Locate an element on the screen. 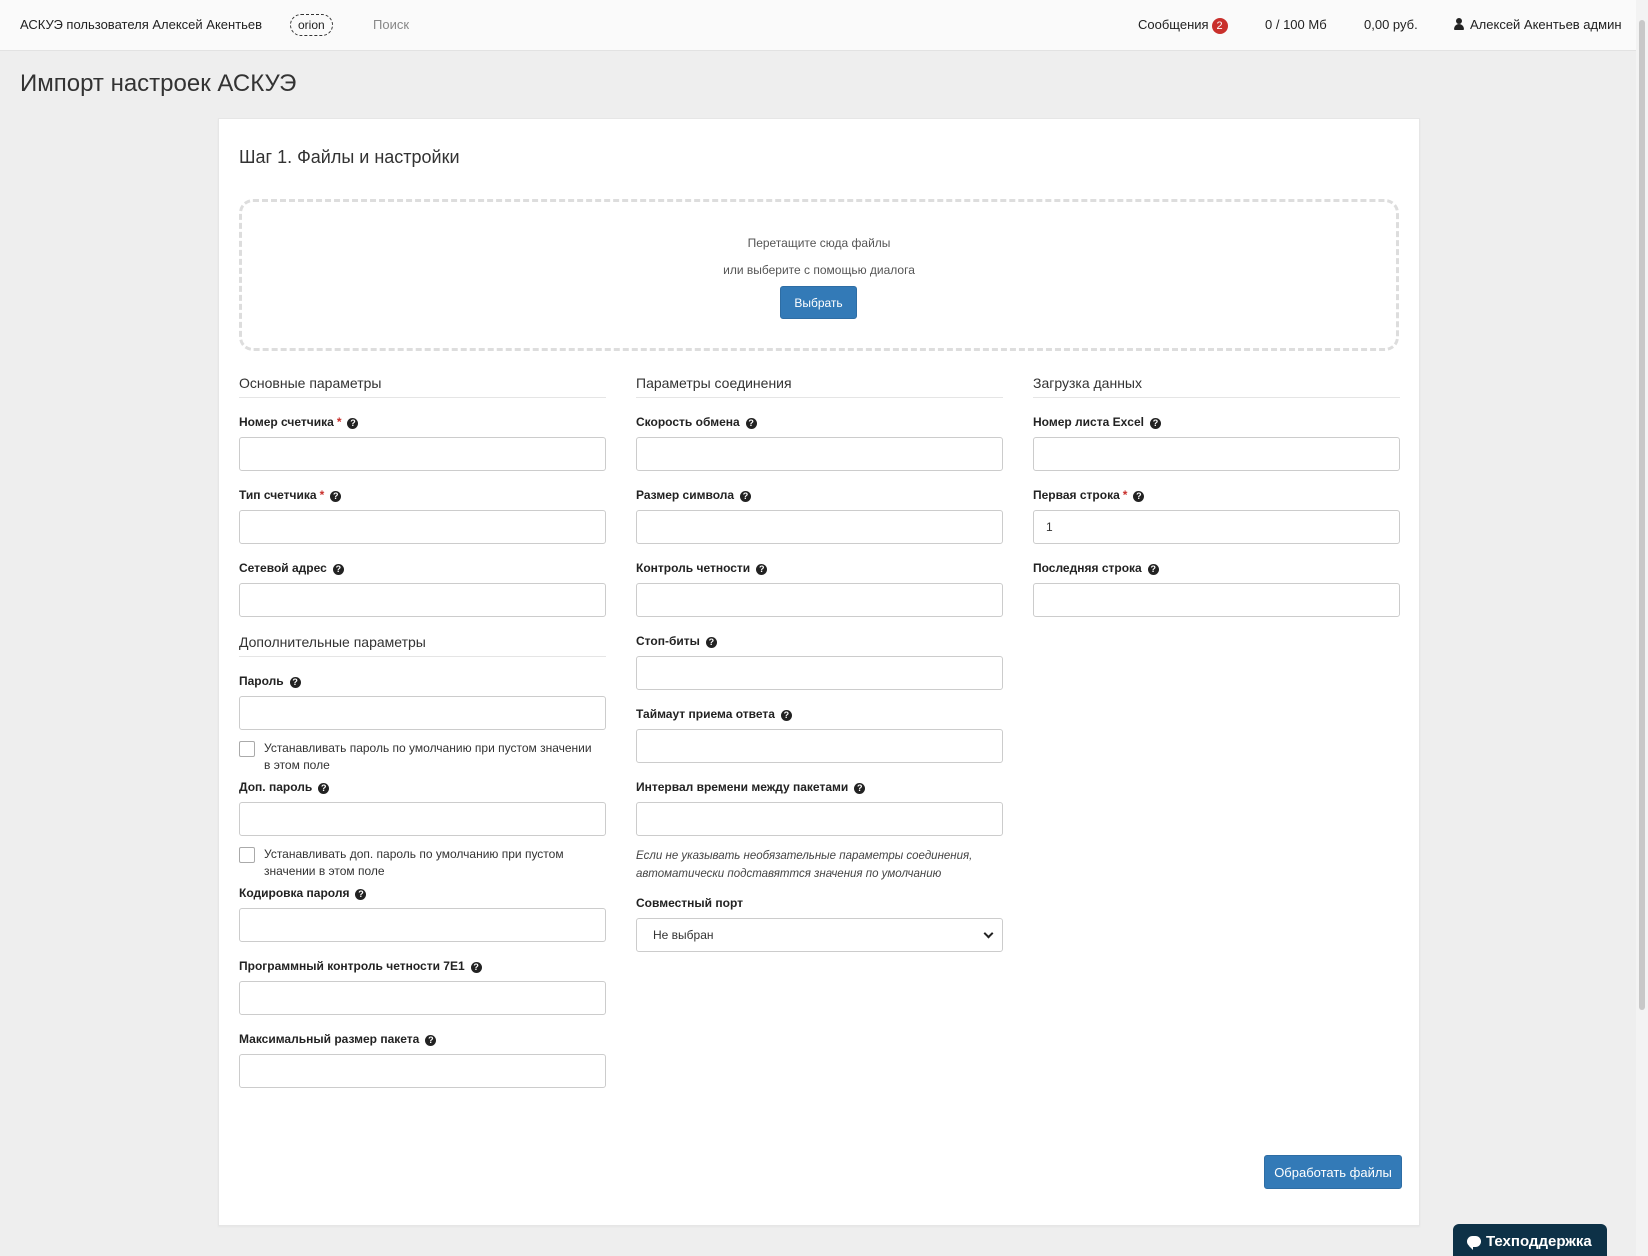 The image size is (1648, 1256). meter-number-label: Номер счетчика *? is located at coordinates (422, 422).